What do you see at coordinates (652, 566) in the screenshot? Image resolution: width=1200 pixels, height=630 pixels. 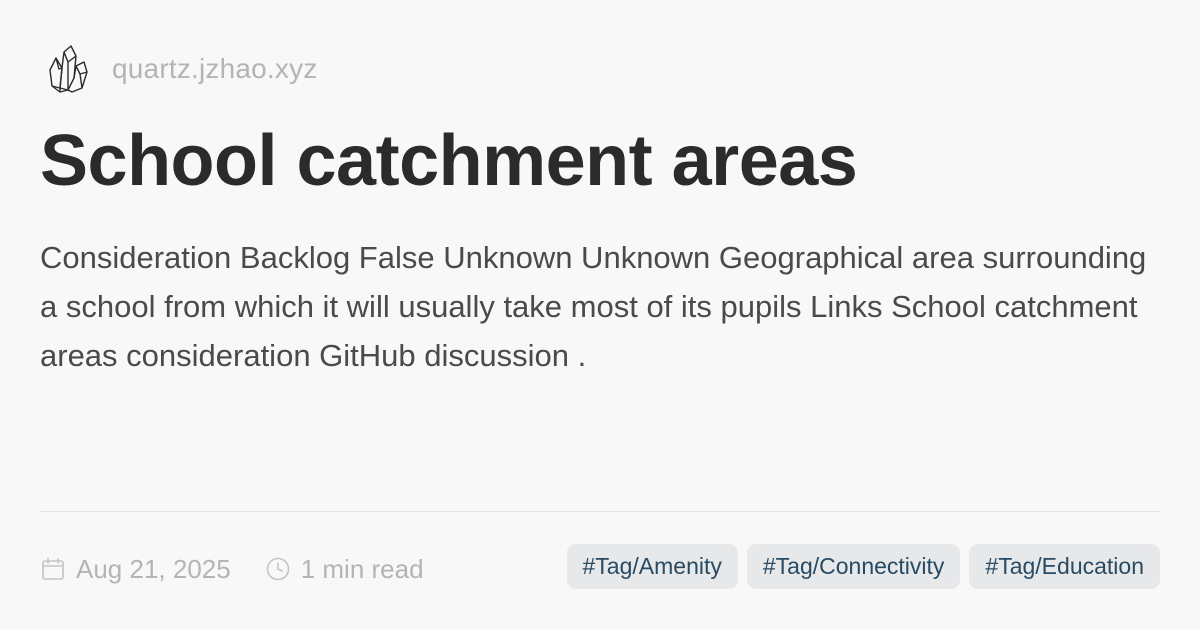 I see `tag-amenity: #Tag/Amenity` at bounding box center [652, 566].